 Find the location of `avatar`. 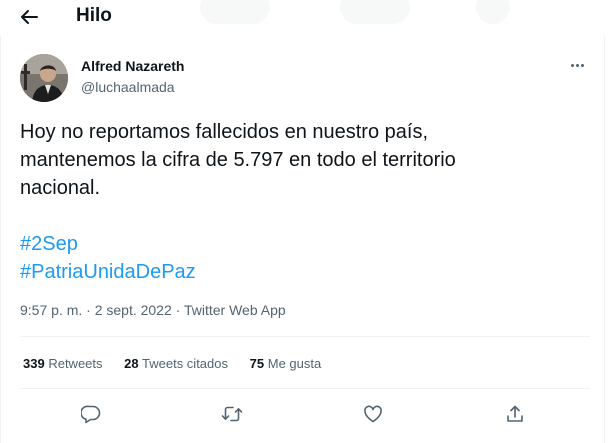

avatar is located at coordinates (44, 78).